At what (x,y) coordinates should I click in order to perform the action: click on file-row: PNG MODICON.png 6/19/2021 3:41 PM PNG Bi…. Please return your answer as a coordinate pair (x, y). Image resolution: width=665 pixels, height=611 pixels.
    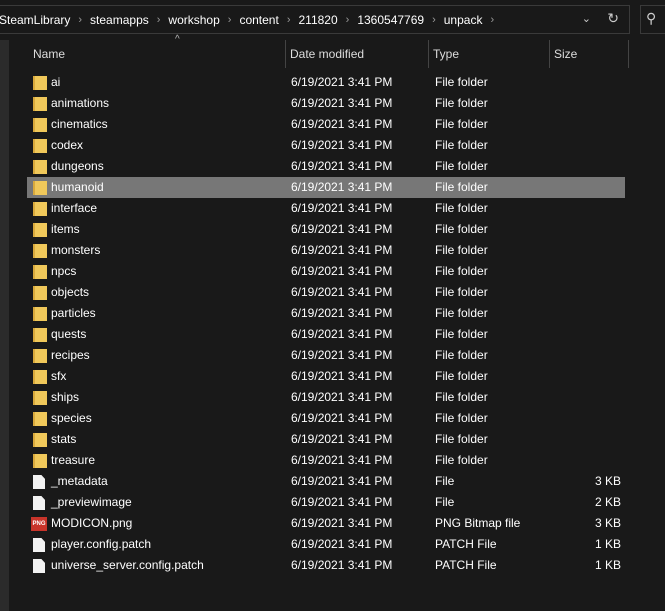
    Looking at the image, I should click on (326, 523).